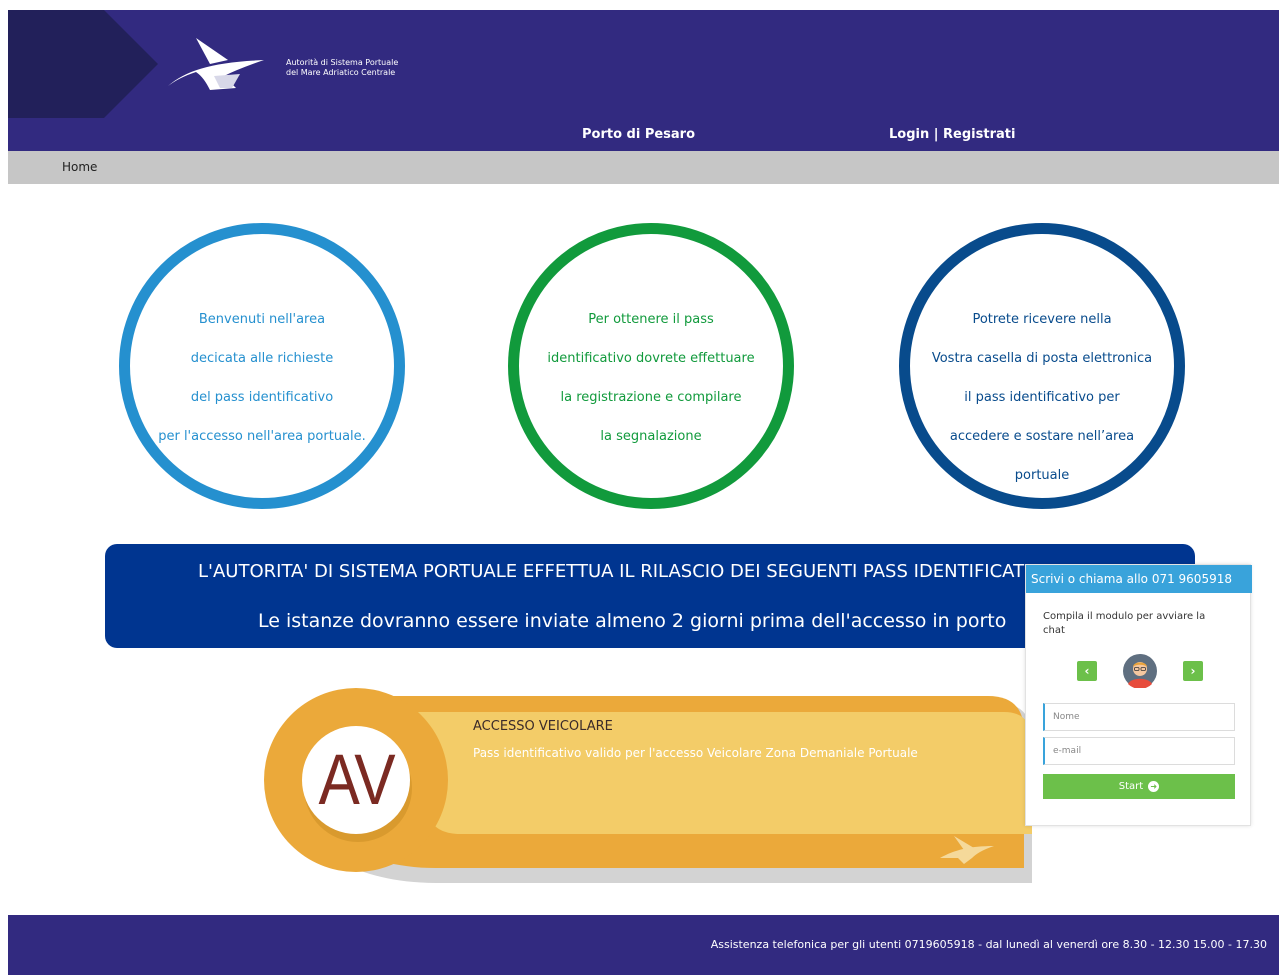 This screenshot has width=1279, height=975. I want to click on port-name: Porto di Pesaro, so click(639, 134).